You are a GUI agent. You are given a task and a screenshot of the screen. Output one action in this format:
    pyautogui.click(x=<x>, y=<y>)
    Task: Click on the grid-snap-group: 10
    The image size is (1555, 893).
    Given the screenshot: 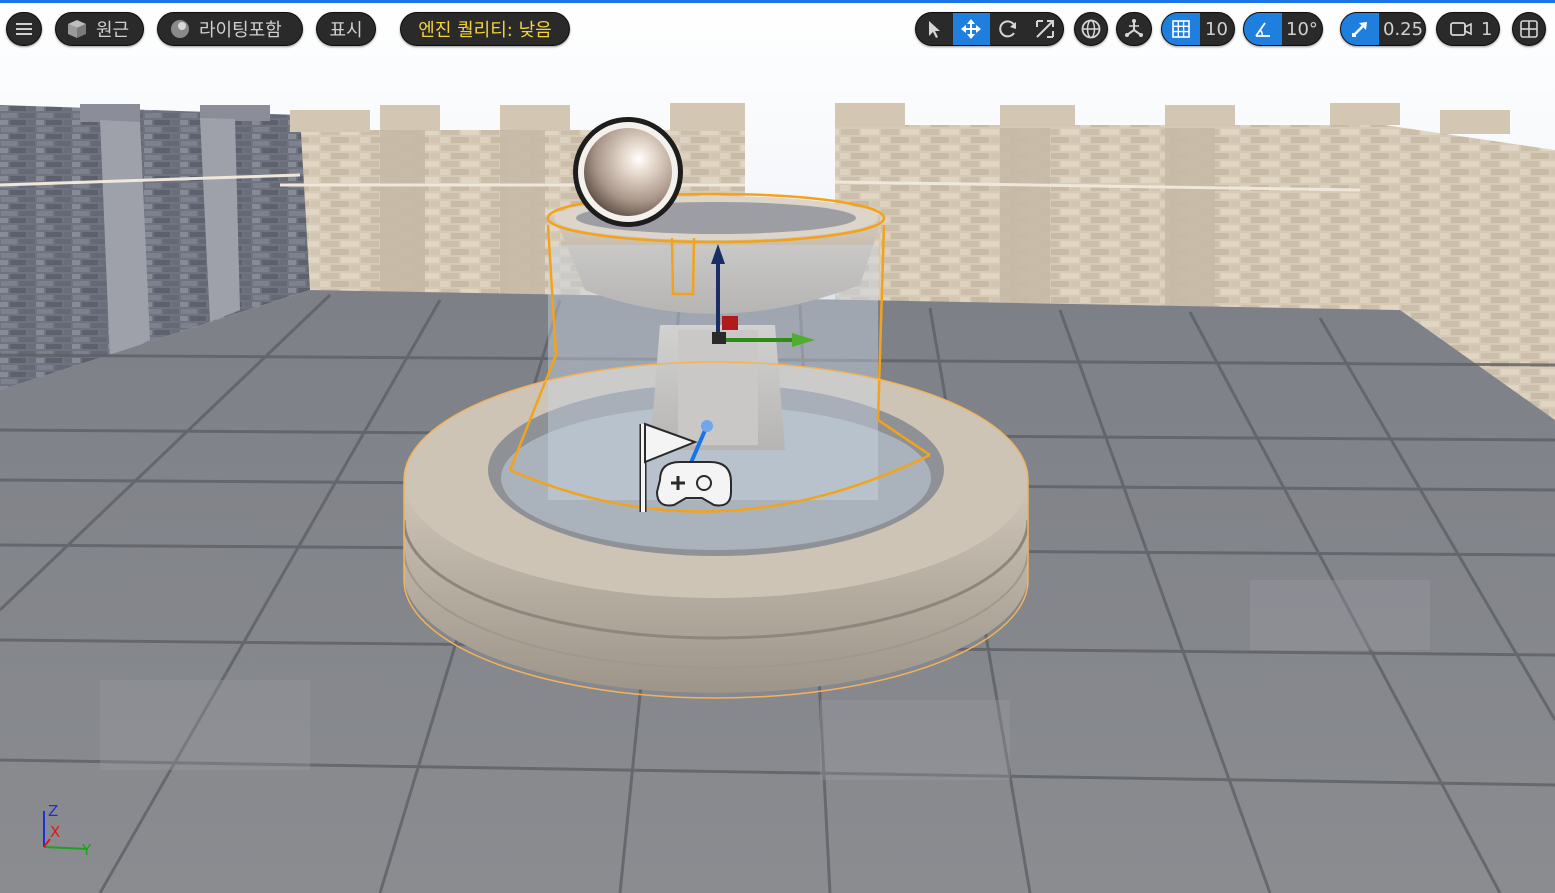 What is the action you would take?
    pyautogui.click(x=1198, y=29)
    